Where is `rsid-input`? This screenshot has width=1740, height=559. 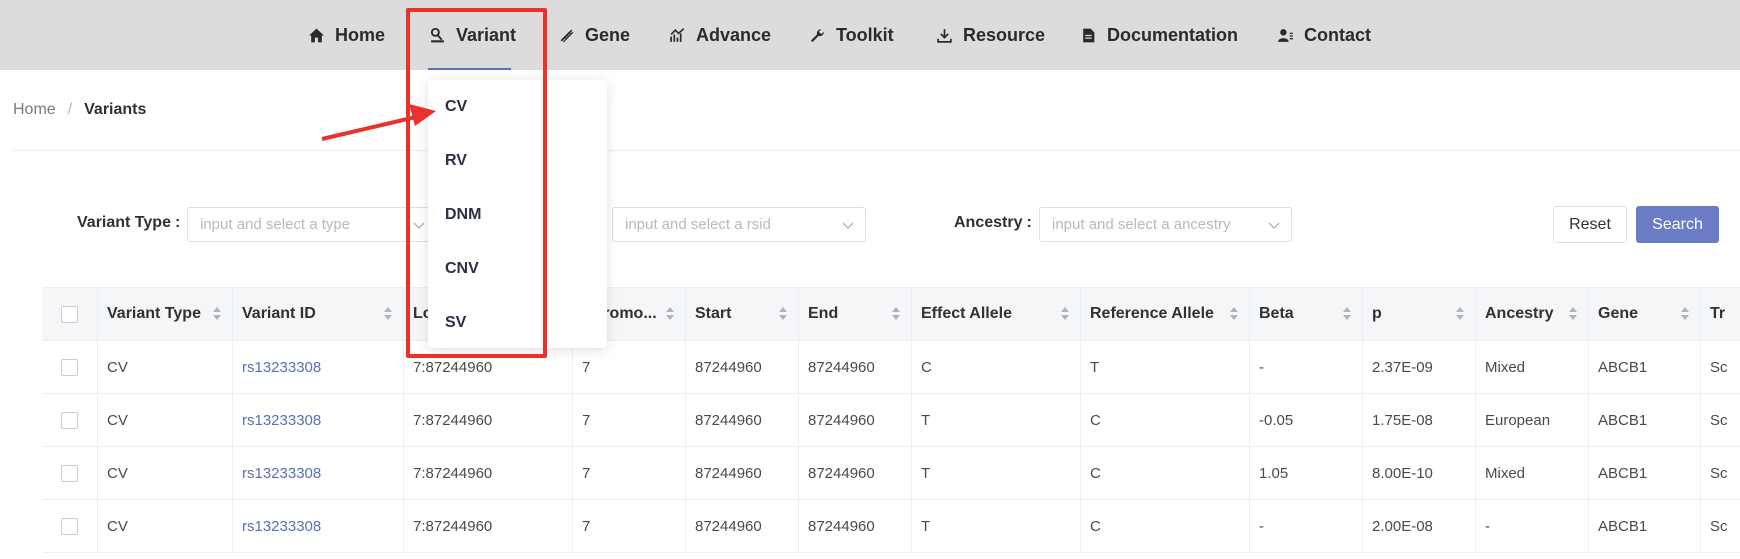 rsid-input is located at coordinates (739, 224).